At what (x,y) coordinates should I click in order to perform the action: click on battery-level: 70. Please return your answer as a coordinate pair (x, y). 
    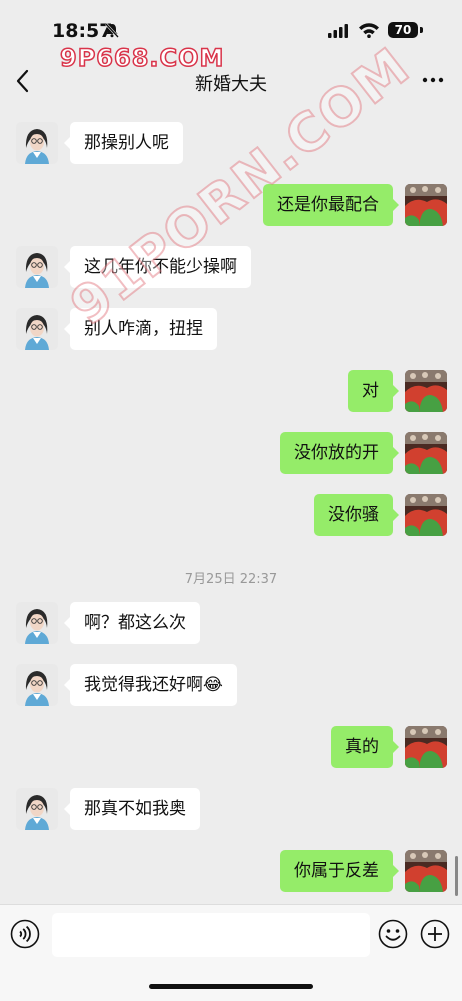
    Looking at the image, I should click on (403, 30).